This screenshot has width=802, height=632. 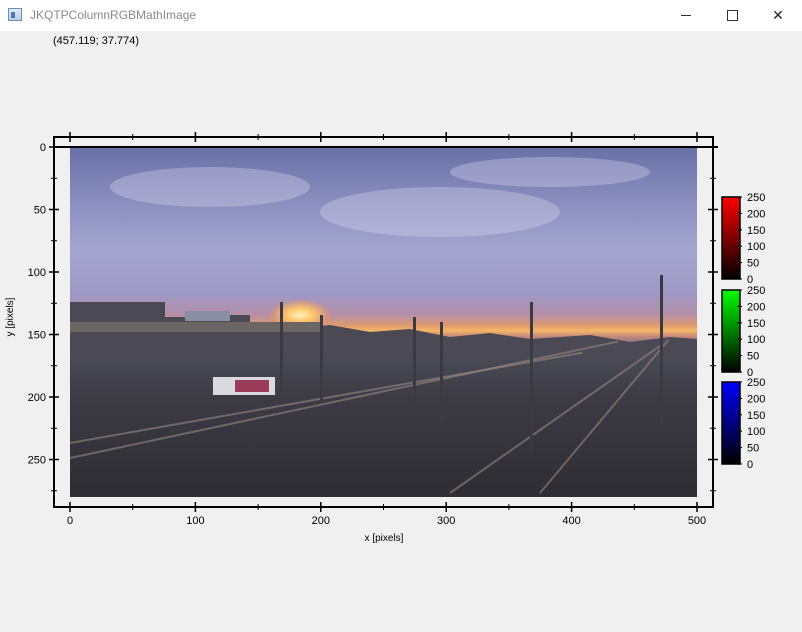 What do you see at coordinates (37, 461) in the screenshot?
I see `y-tick-label: 250` at bounding box center [37, 461].